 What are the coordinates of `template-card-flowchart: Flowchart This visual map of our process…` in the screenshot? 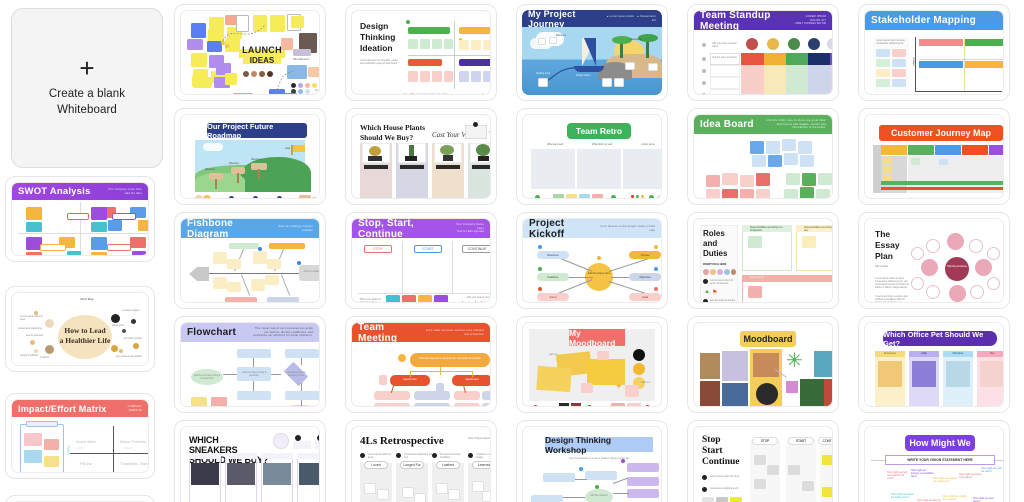 It's located at (250, 364).